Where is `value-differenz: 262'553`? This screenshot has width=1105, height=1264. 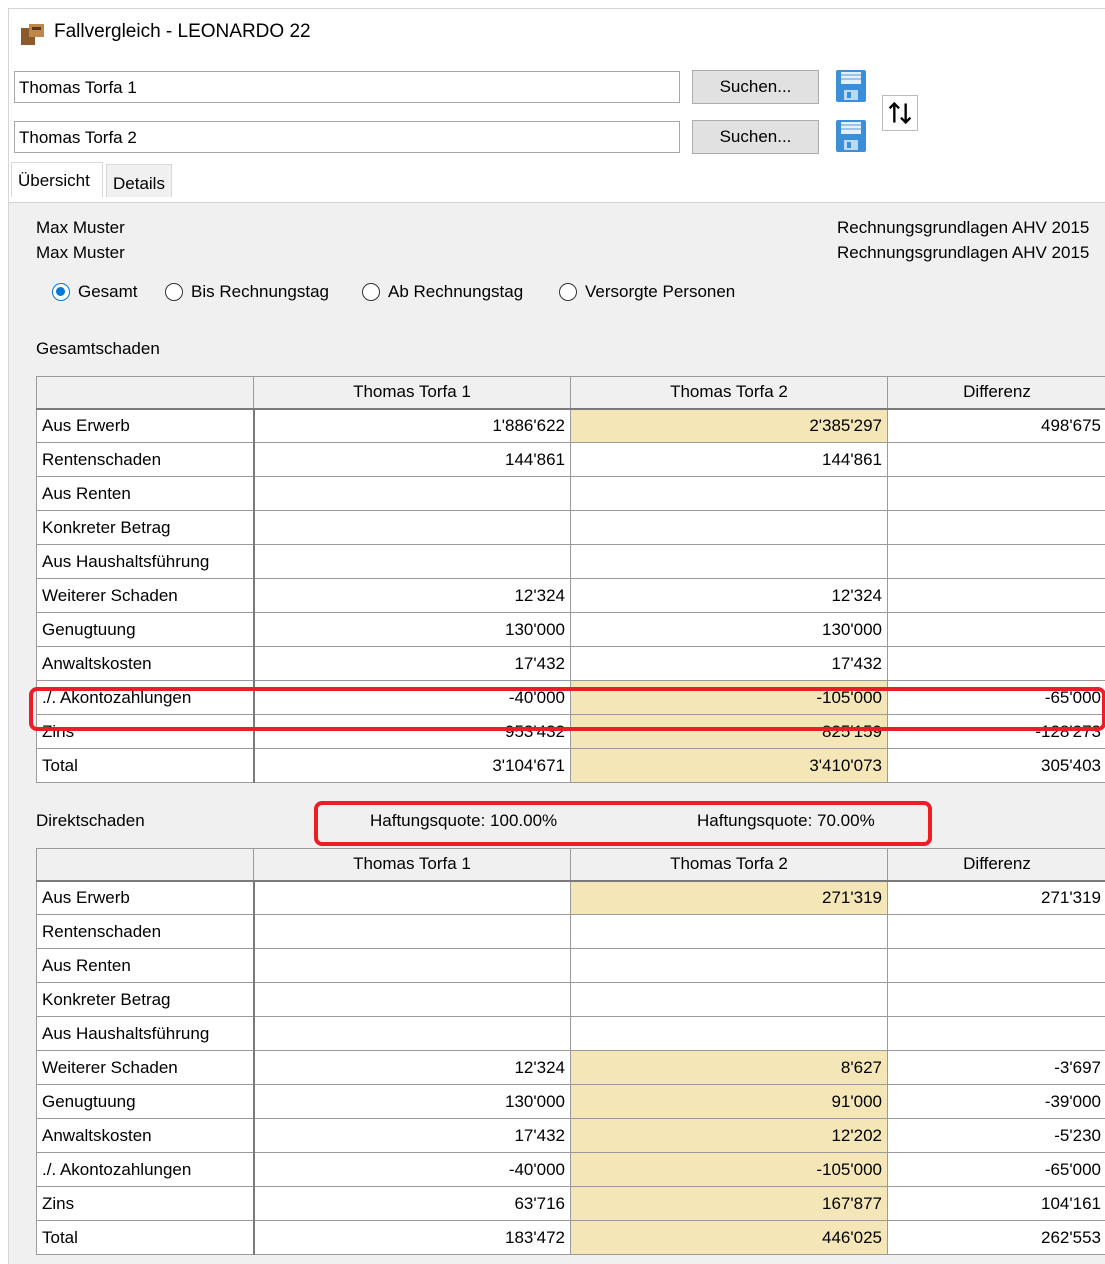
value-differenz: 262'553 is located at coordinates (996, 1238).